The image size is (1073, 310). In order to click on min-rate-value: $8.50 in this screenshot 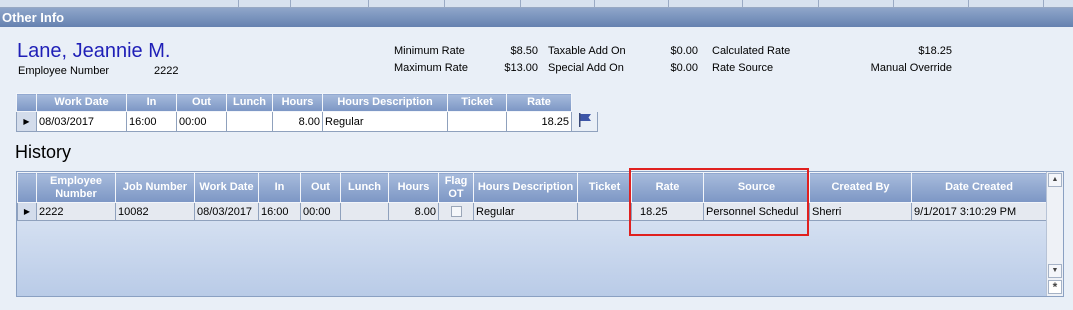, I will do `click(524, 51)`.